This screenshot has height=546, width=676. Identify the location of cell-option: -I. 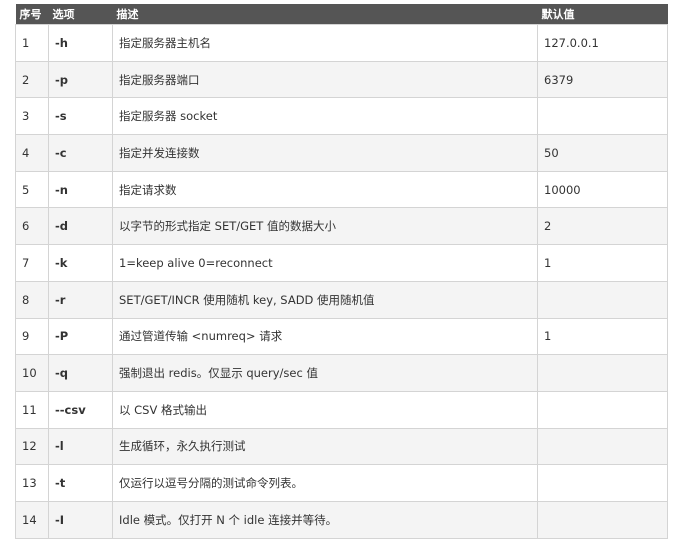
(80, 519).